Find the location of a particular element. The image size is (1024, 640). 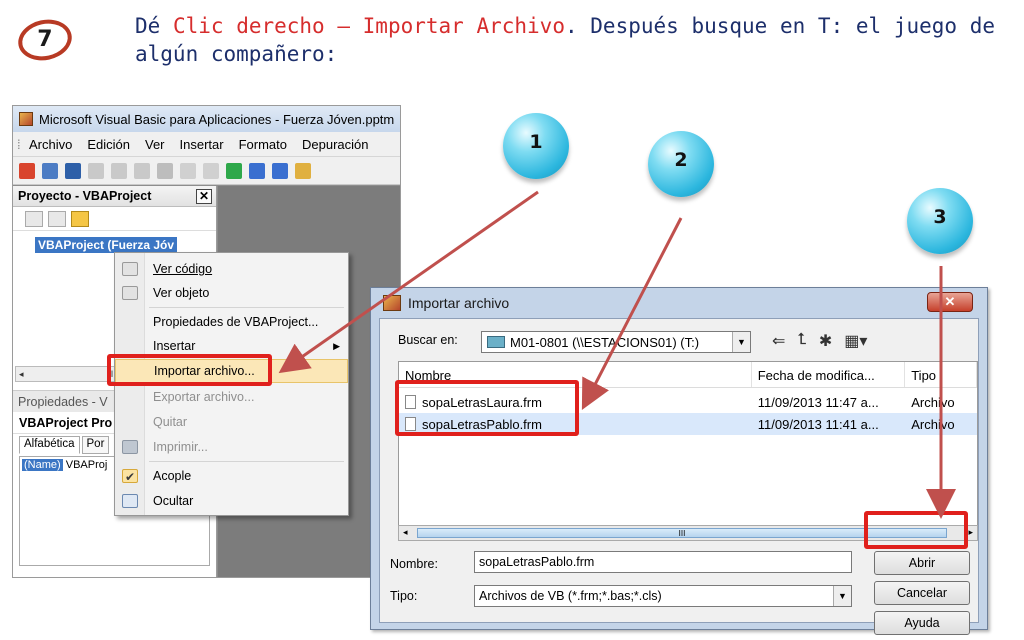

save-icon is located at coordinates (73, 170).